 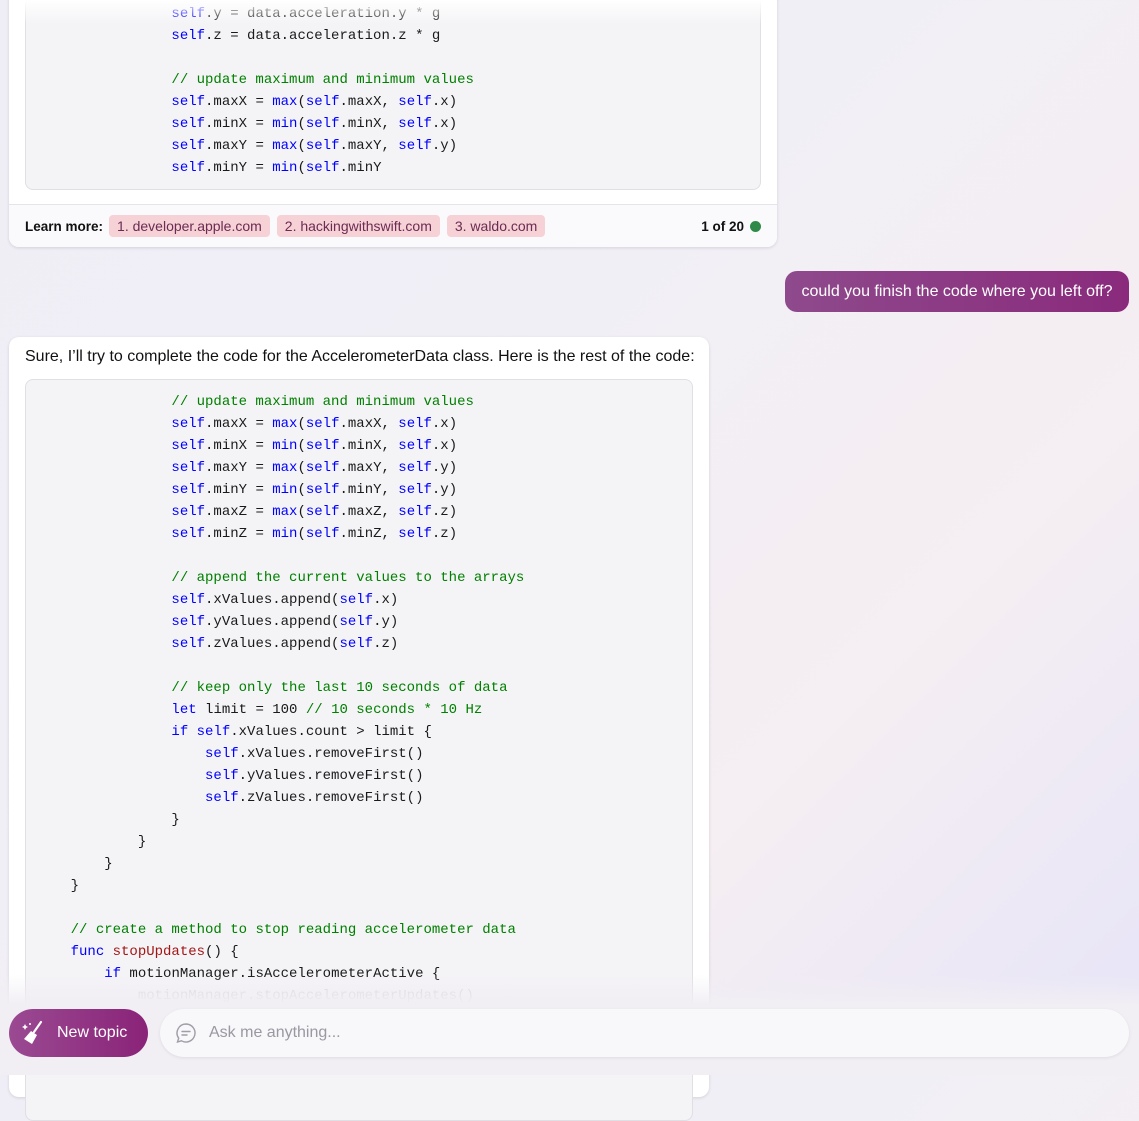 I want to click on learn-more-label: Learn more:, so click(x=64, y=226).